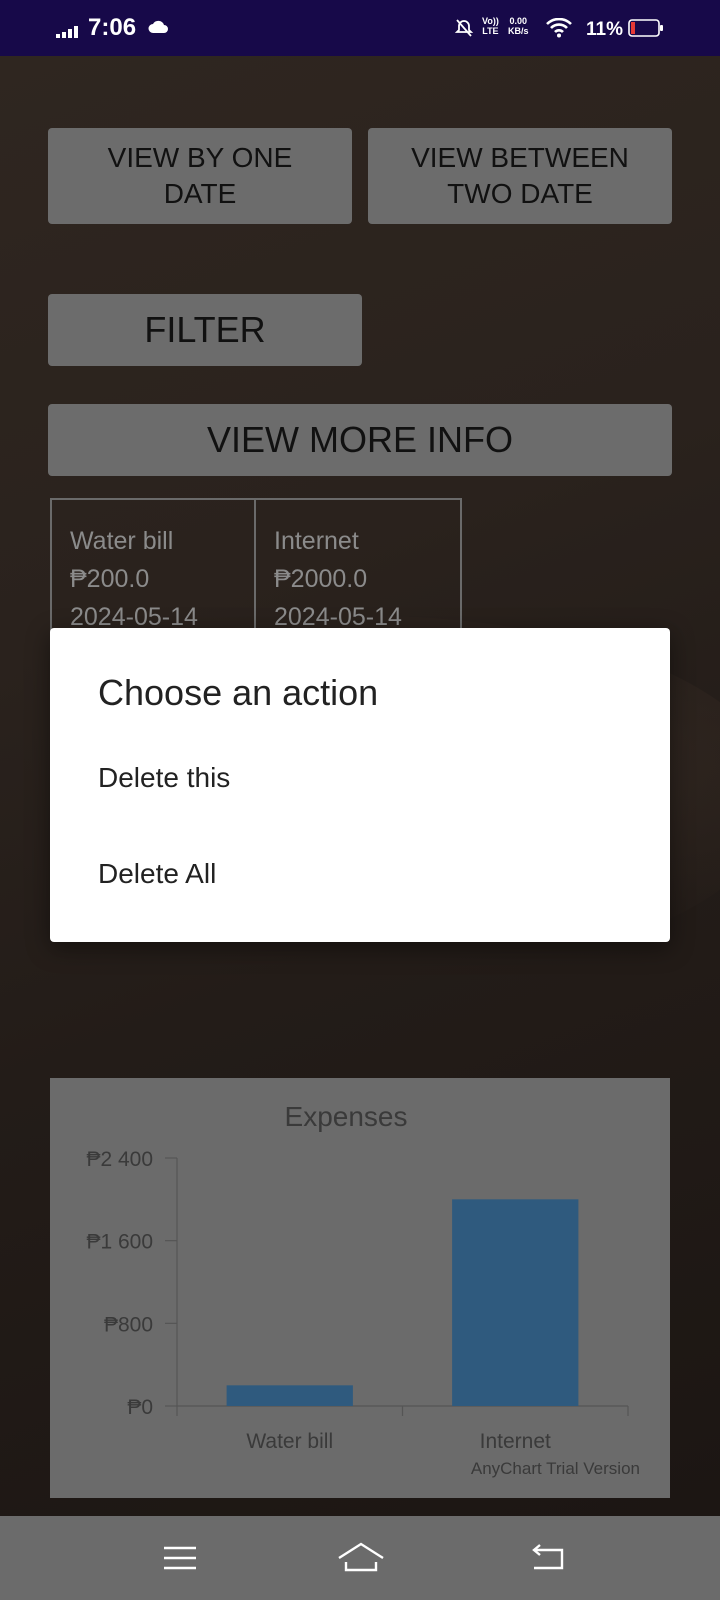 The image size is (720, 1600). Describe the element at coordinates (122, 541) in the screenshot. I see `expense-name: Water bill` at that location.